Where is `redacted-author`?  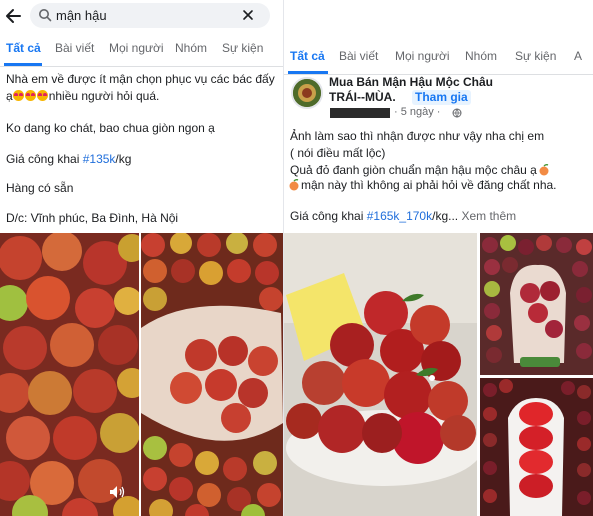
redacted-author is located at coordinates (360, 113).